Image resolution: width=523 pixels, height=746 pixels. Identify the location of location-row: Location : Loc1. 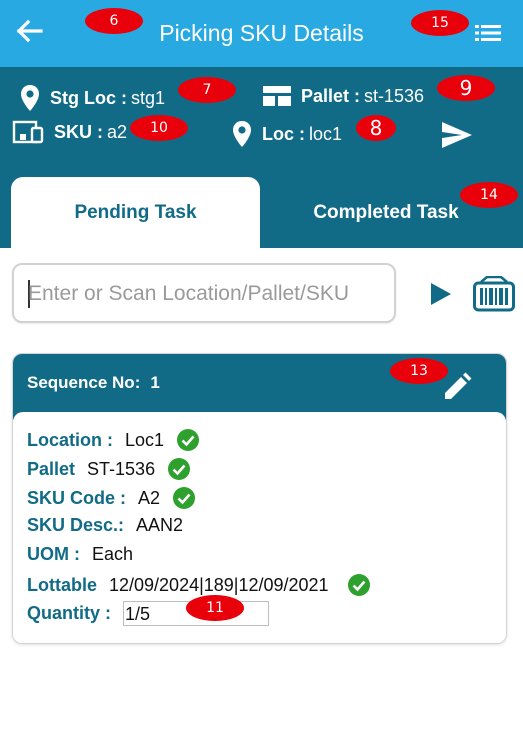
(113, 440).